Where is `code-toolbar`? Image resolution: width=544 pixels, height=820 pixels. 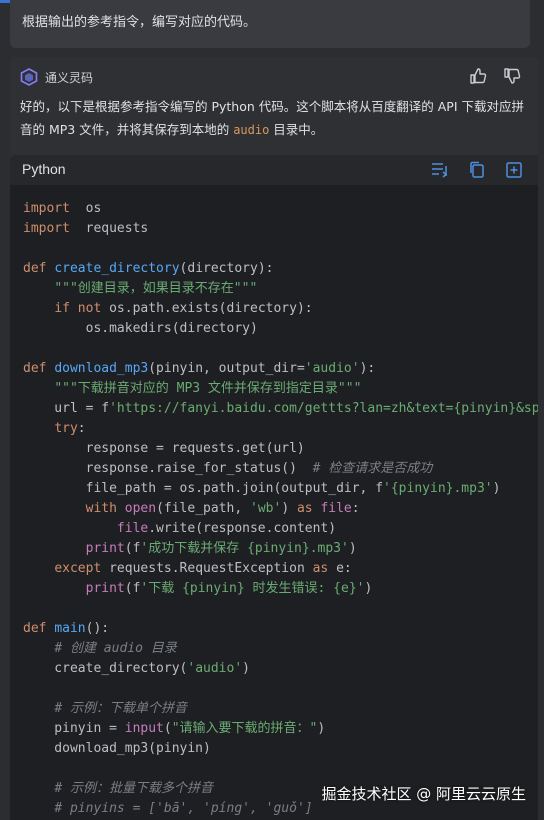
code-toolbar is located at coordinates (477, 170).